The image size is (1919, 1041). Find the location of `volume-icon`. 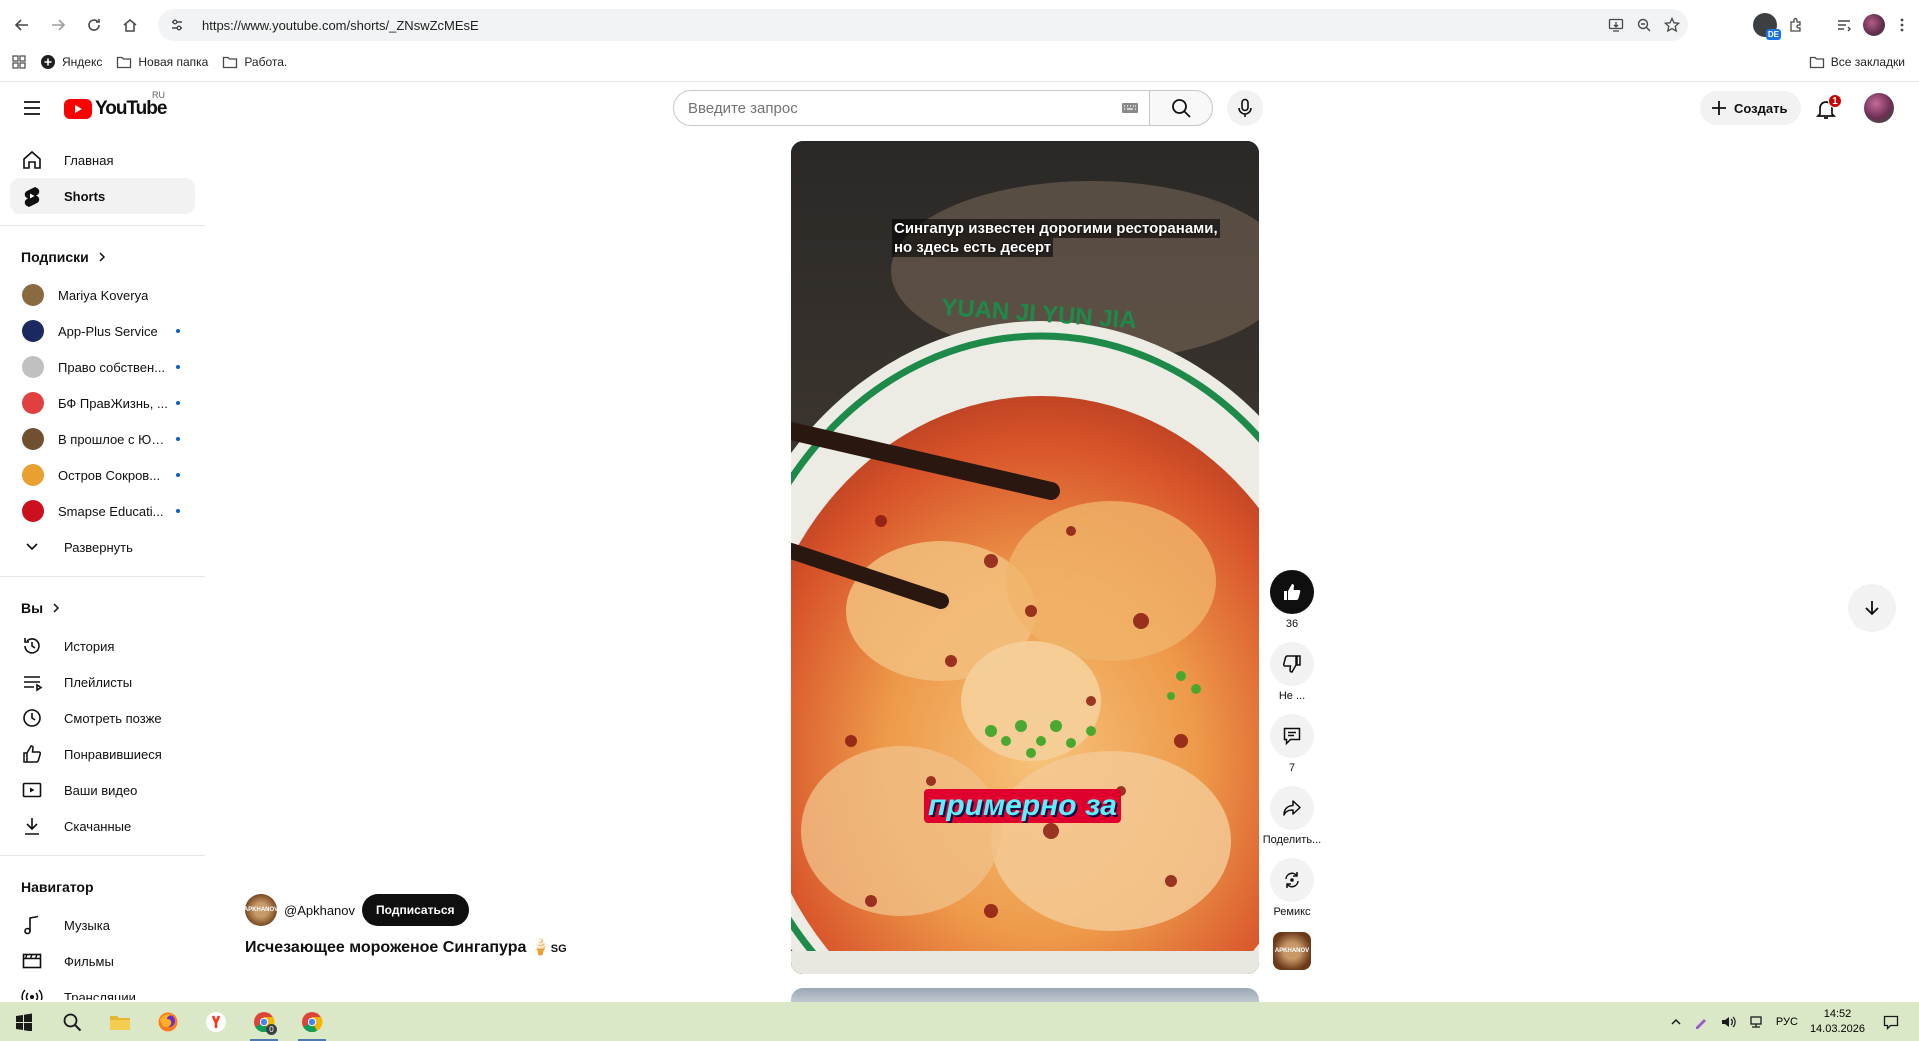

volume-icon is located at coordinates (1728, 1022).